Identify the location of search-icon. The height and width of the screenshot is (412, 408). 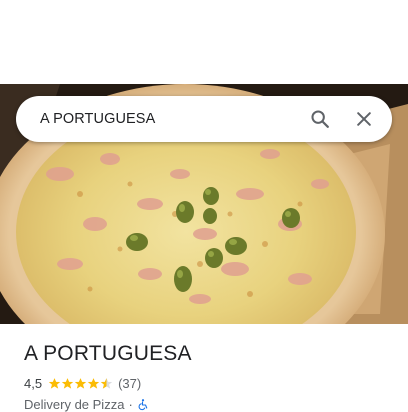
(320, 119).